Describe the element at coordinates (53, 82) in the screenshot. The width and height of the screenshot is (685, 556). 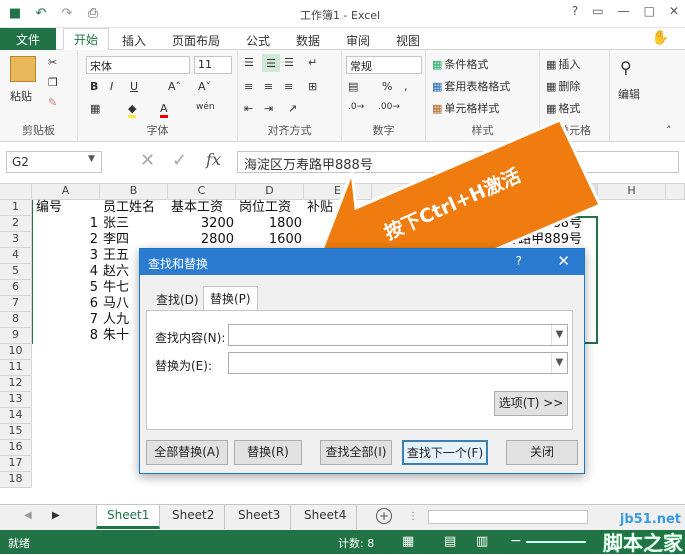
I see `copy-icon: ❐` at that location.